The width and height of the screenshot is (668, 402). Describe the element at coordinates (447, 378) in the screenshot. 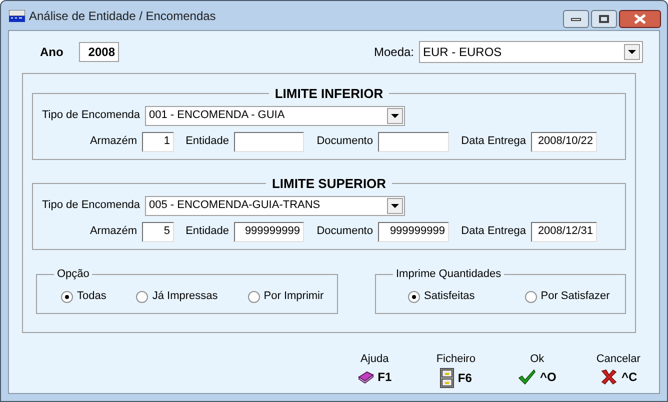

I see `filing-cabinet-icon` at that location.